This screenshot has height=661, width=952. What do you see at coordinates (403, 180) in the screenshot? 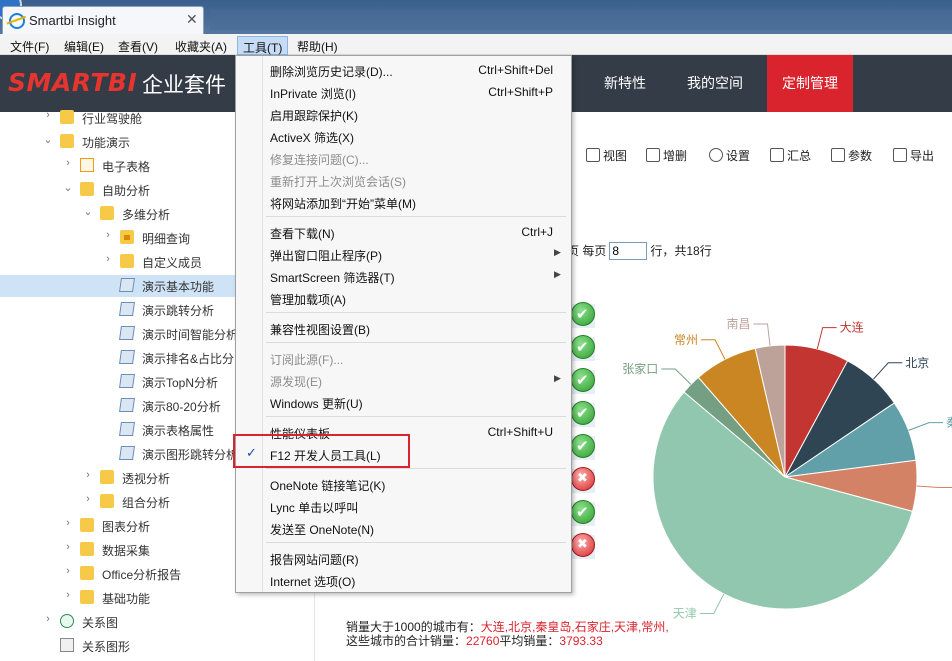
I see `menu-item: 重新打开上次浏览会话(S)` at bounding box center [403, 180].